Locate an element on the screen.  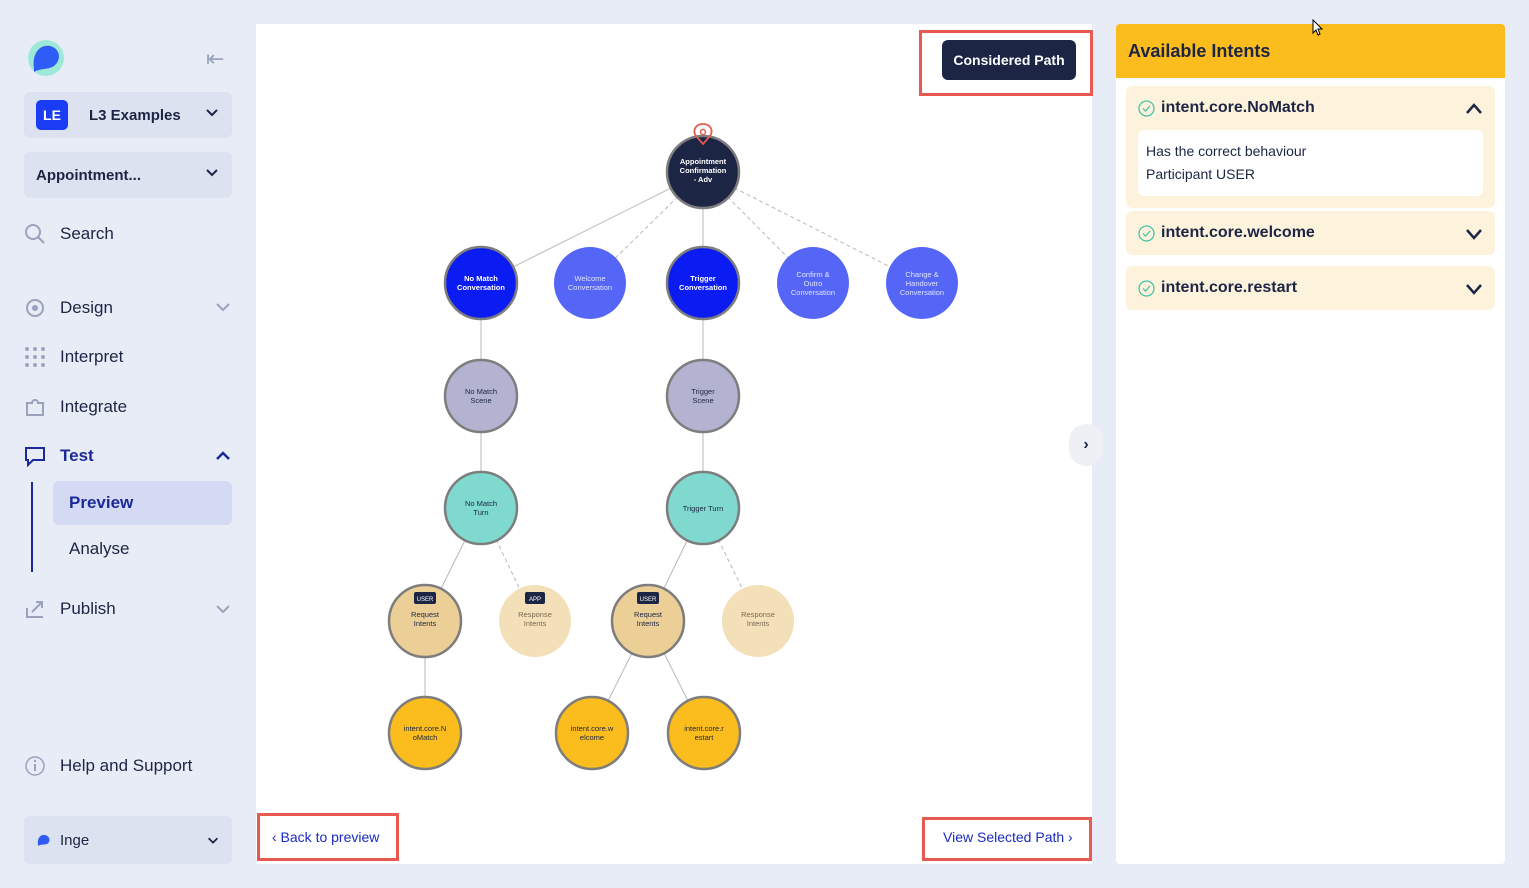
node-label: Trigger Scene is located at coordinates (703, 396).